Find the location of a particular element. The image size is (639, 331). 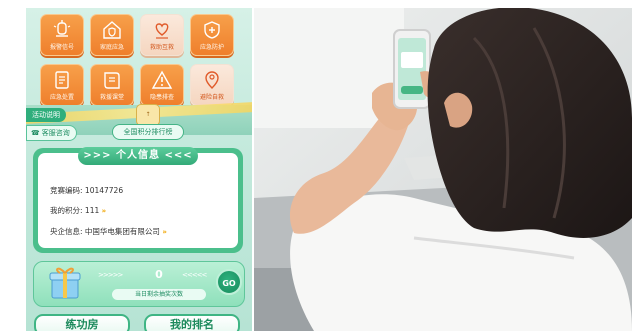

info-row-points: 我的积分: 111 » is located at coordinates (78, 210).